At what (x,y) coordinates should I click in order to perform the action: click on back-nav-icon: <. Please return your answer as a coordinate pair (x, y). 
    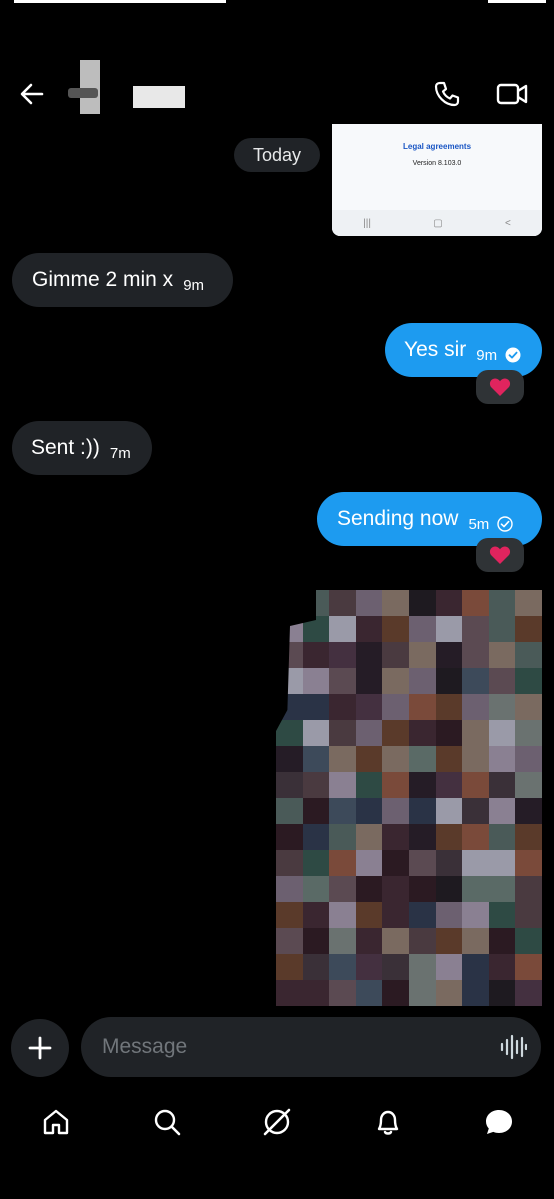
    Looking at the image, I should click on (507, 223).